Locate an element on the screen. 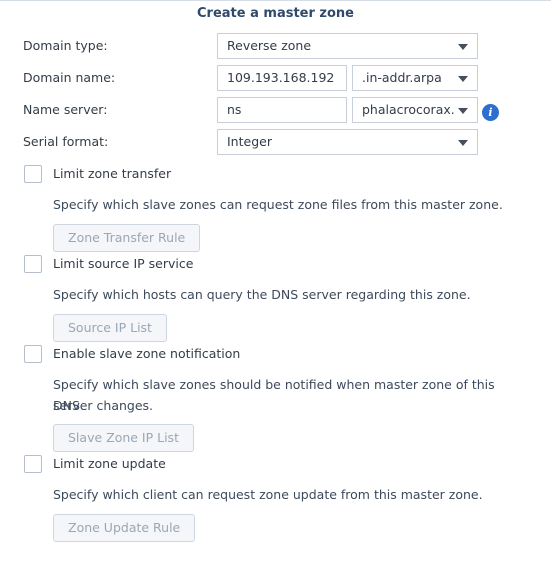  limit-zone-transfer-checkbox is located at coordinates (33, 174).